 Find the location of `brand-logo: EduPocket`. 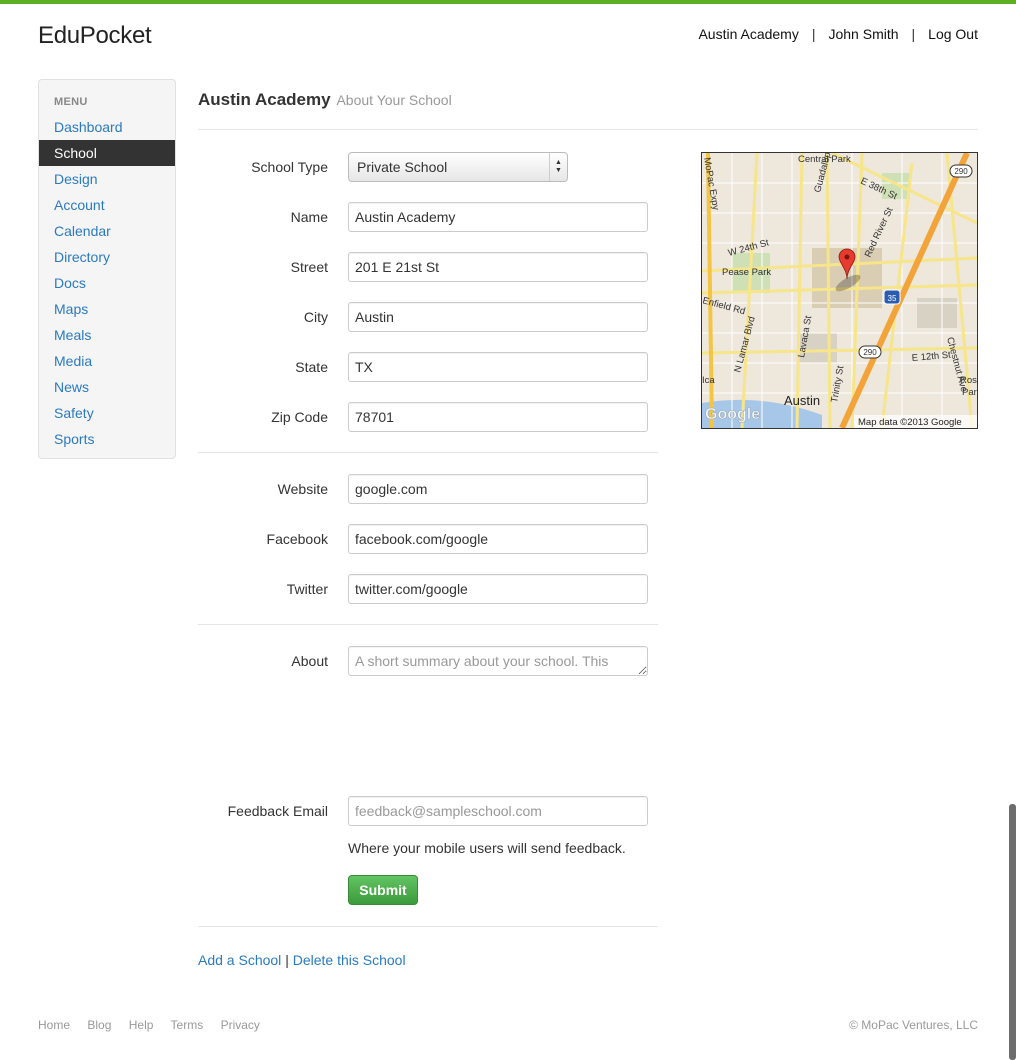

brand-logo: EduPocket is located at coordinates (95, 36).